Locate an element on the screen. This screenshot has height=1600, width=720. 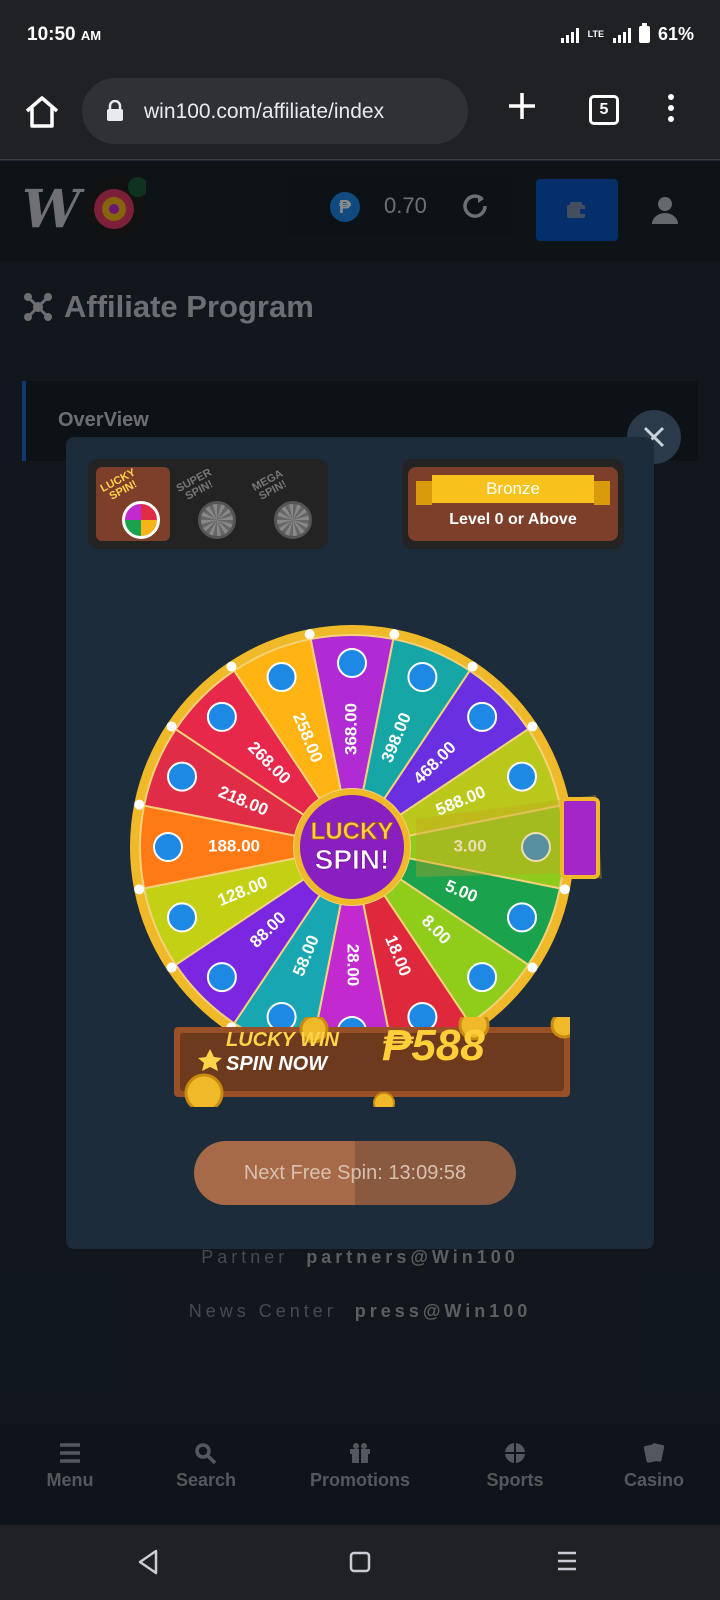
wheel-segment-label: 28.00 is located at coordinates (353, 965).